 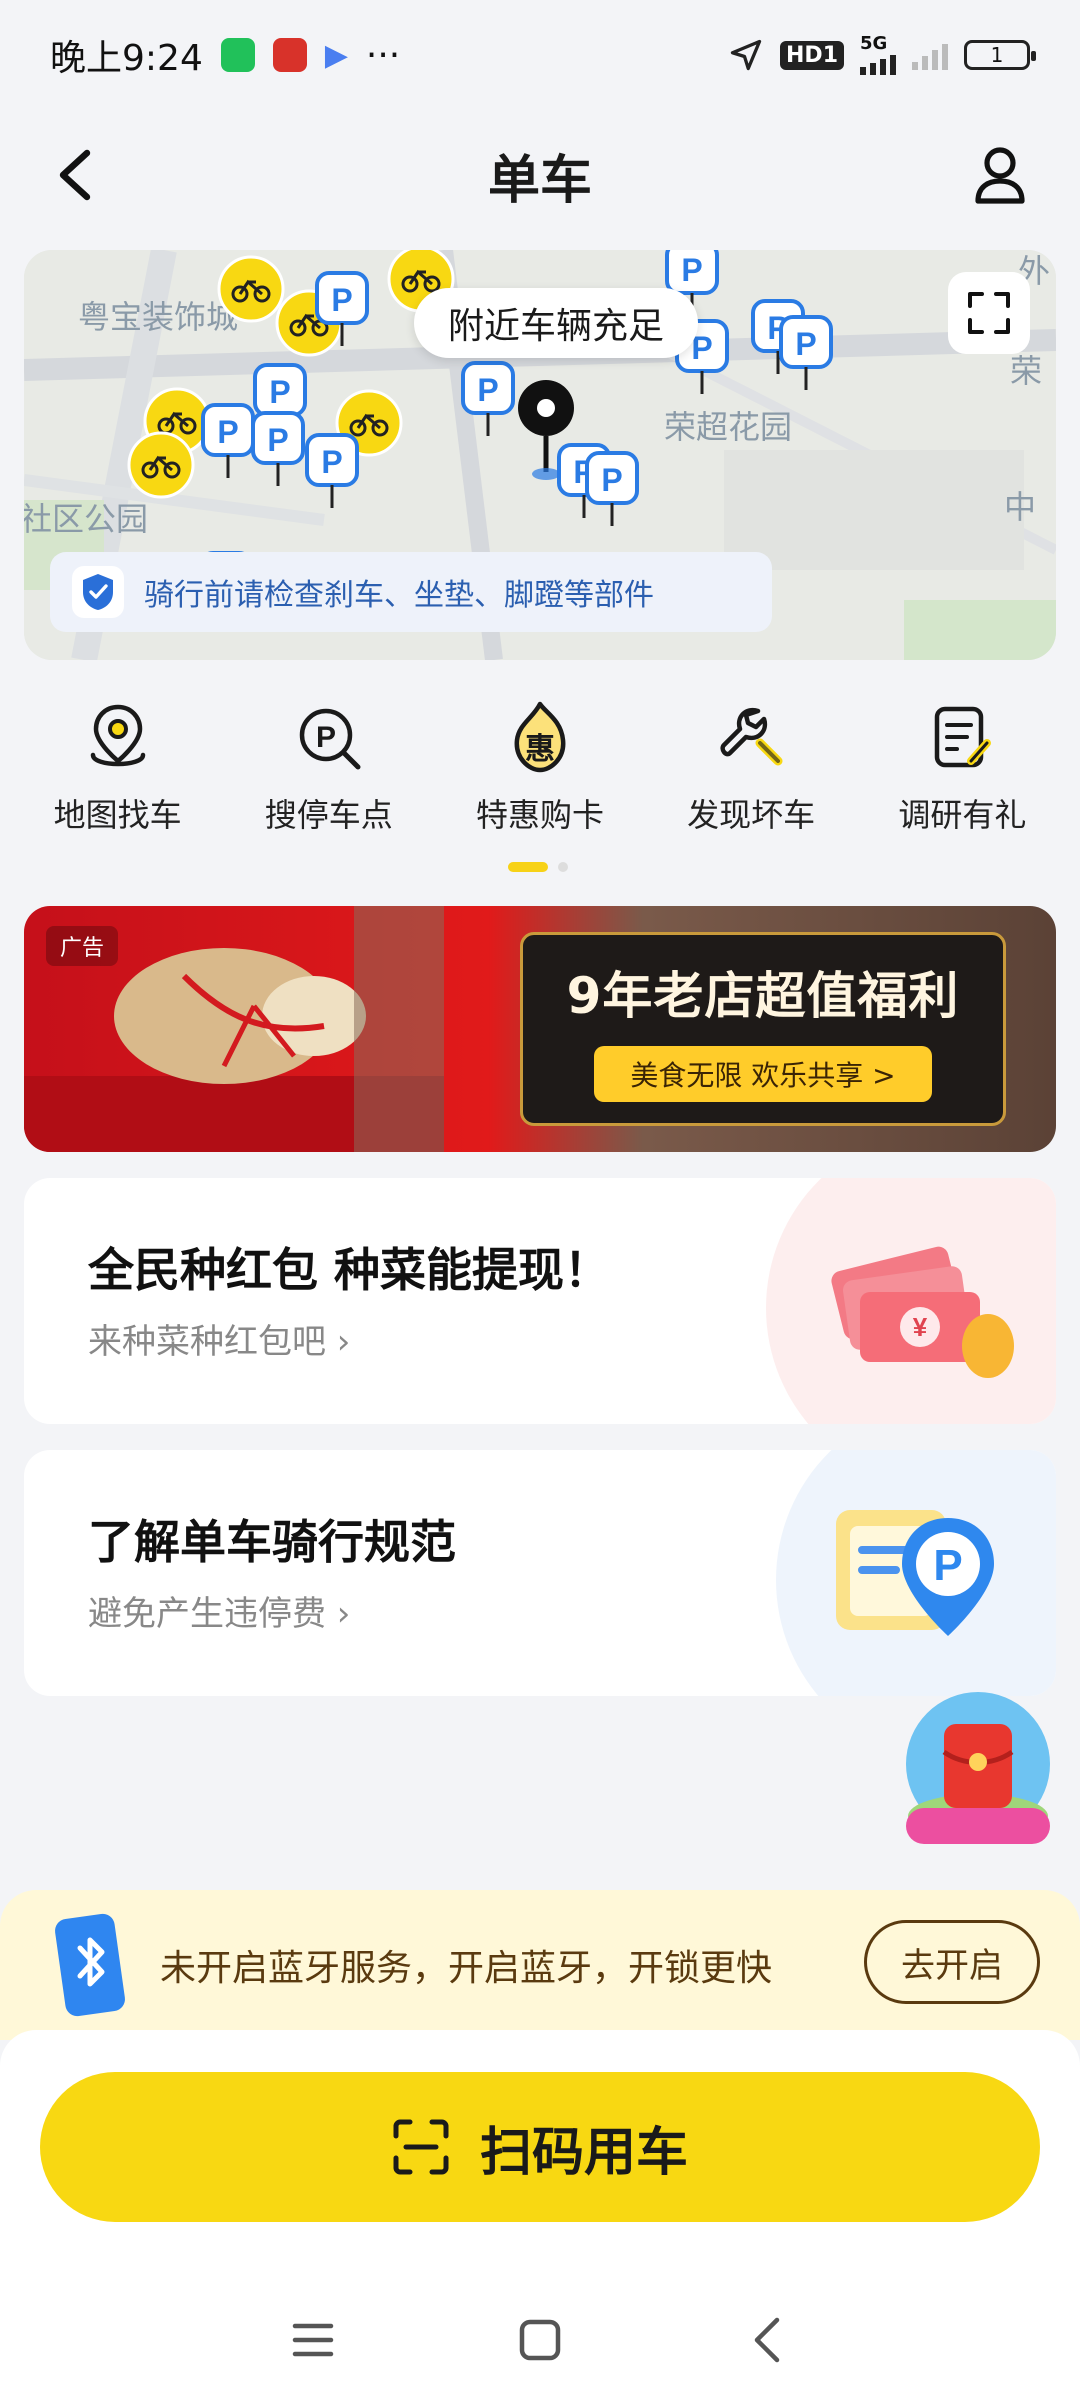 What do you see at coordinates (161, 465) in the screenshot?
I see `bike-marker-icon` at bounding box center [161, 465].